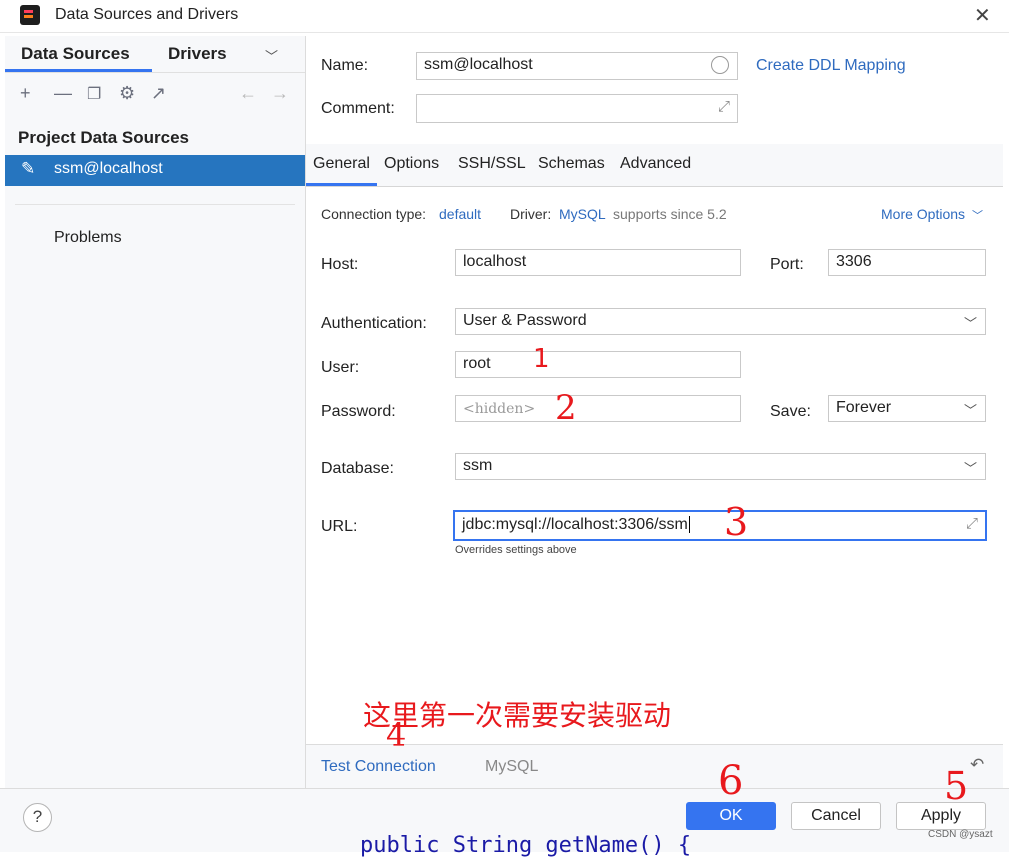 This screenshot has height=858, width=1009. Describe the element at coordinates (492, 164) in the screenshot. I see `tab-ssh-ssl: SSH/SSL` at that location.